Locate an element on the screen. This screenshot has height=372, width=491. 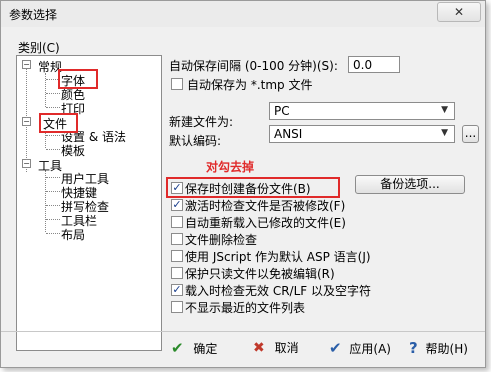
close-button: ✕ is located at coordinates (459, 12).